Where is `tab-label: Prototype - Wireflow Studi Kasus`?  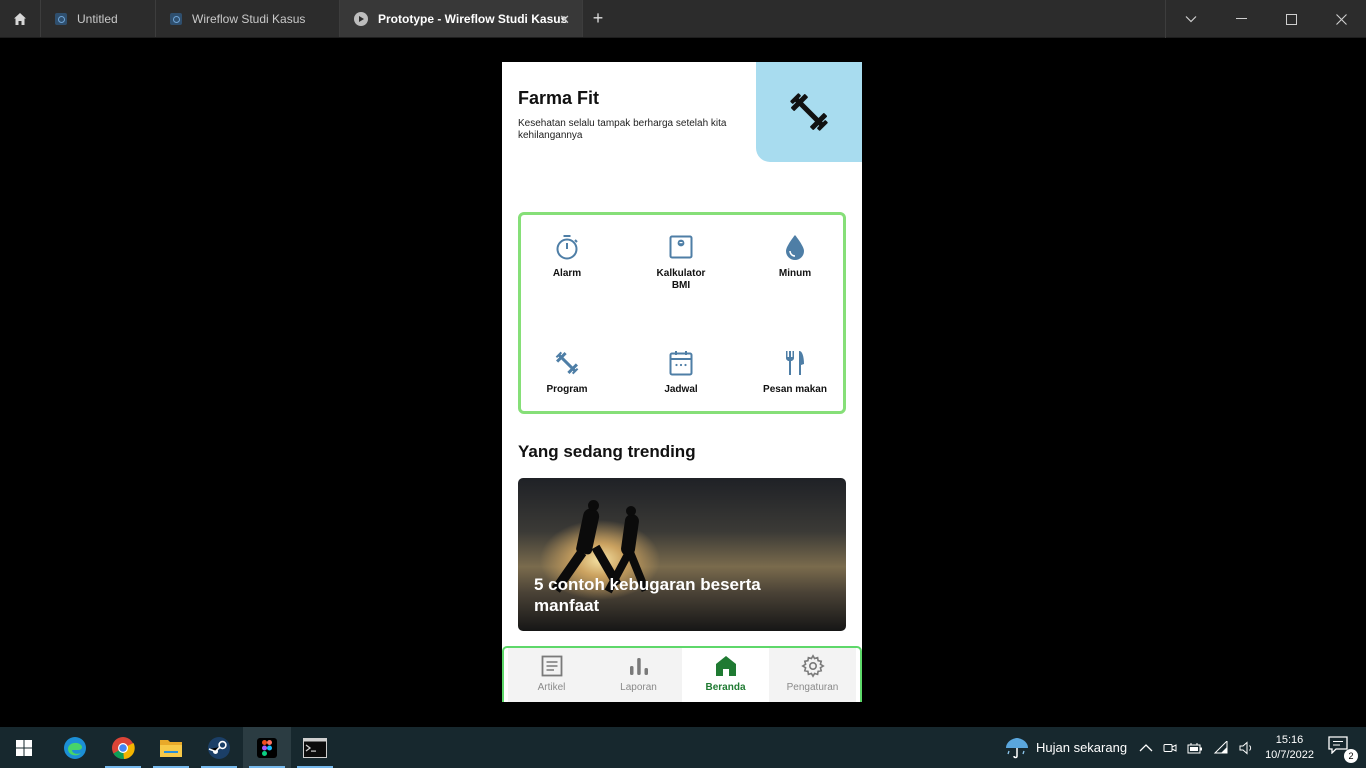 tab-label: Prototype - Wireflow Studi Kasus is located at coordinates (473, 18).